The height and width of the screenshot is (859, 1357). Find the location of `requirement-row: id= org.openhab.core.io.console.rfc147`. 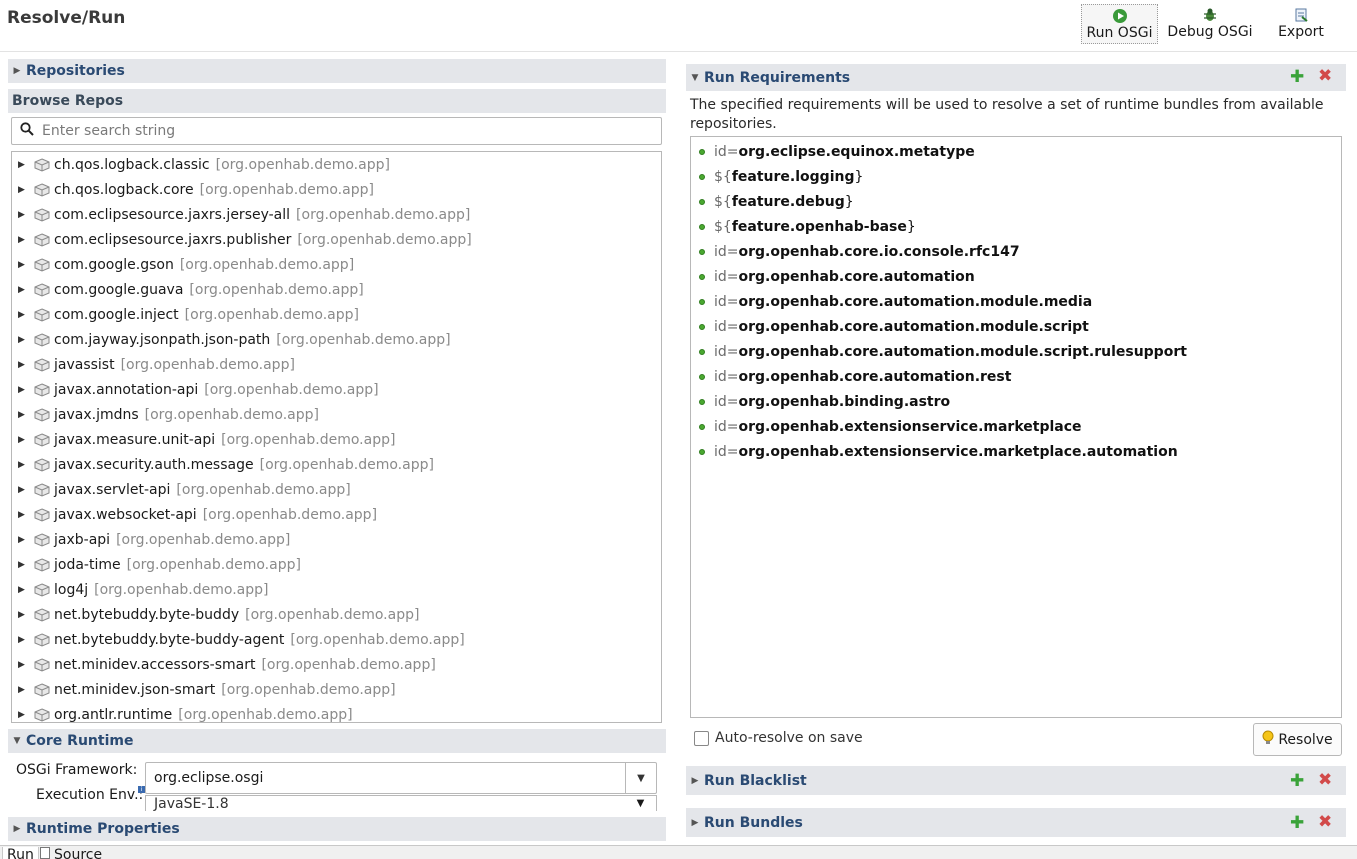

requirement-row: id= org.openhab.core.io.console.rfc147 is located at coordinates (1016, 251).